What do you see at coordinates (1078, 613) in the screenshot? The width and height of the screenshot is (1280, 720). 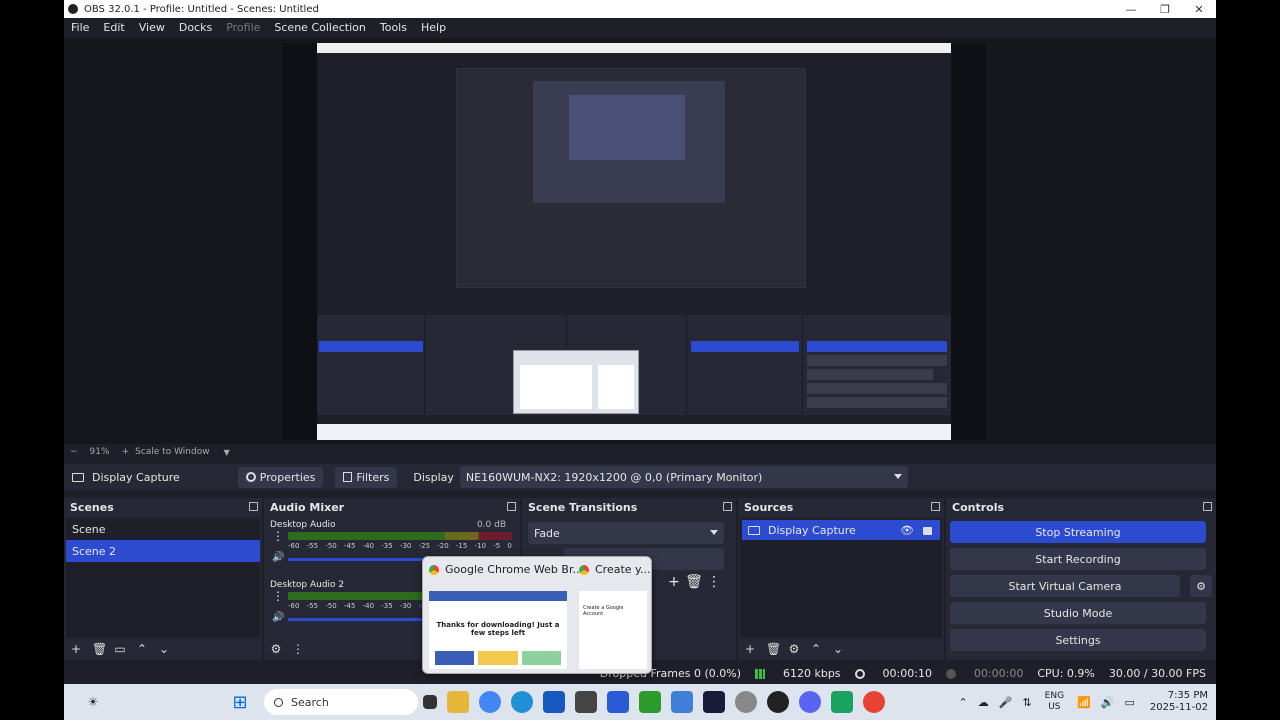 I see `studio-mode-button: Studio Mode` at bounding box center [1078, 613].